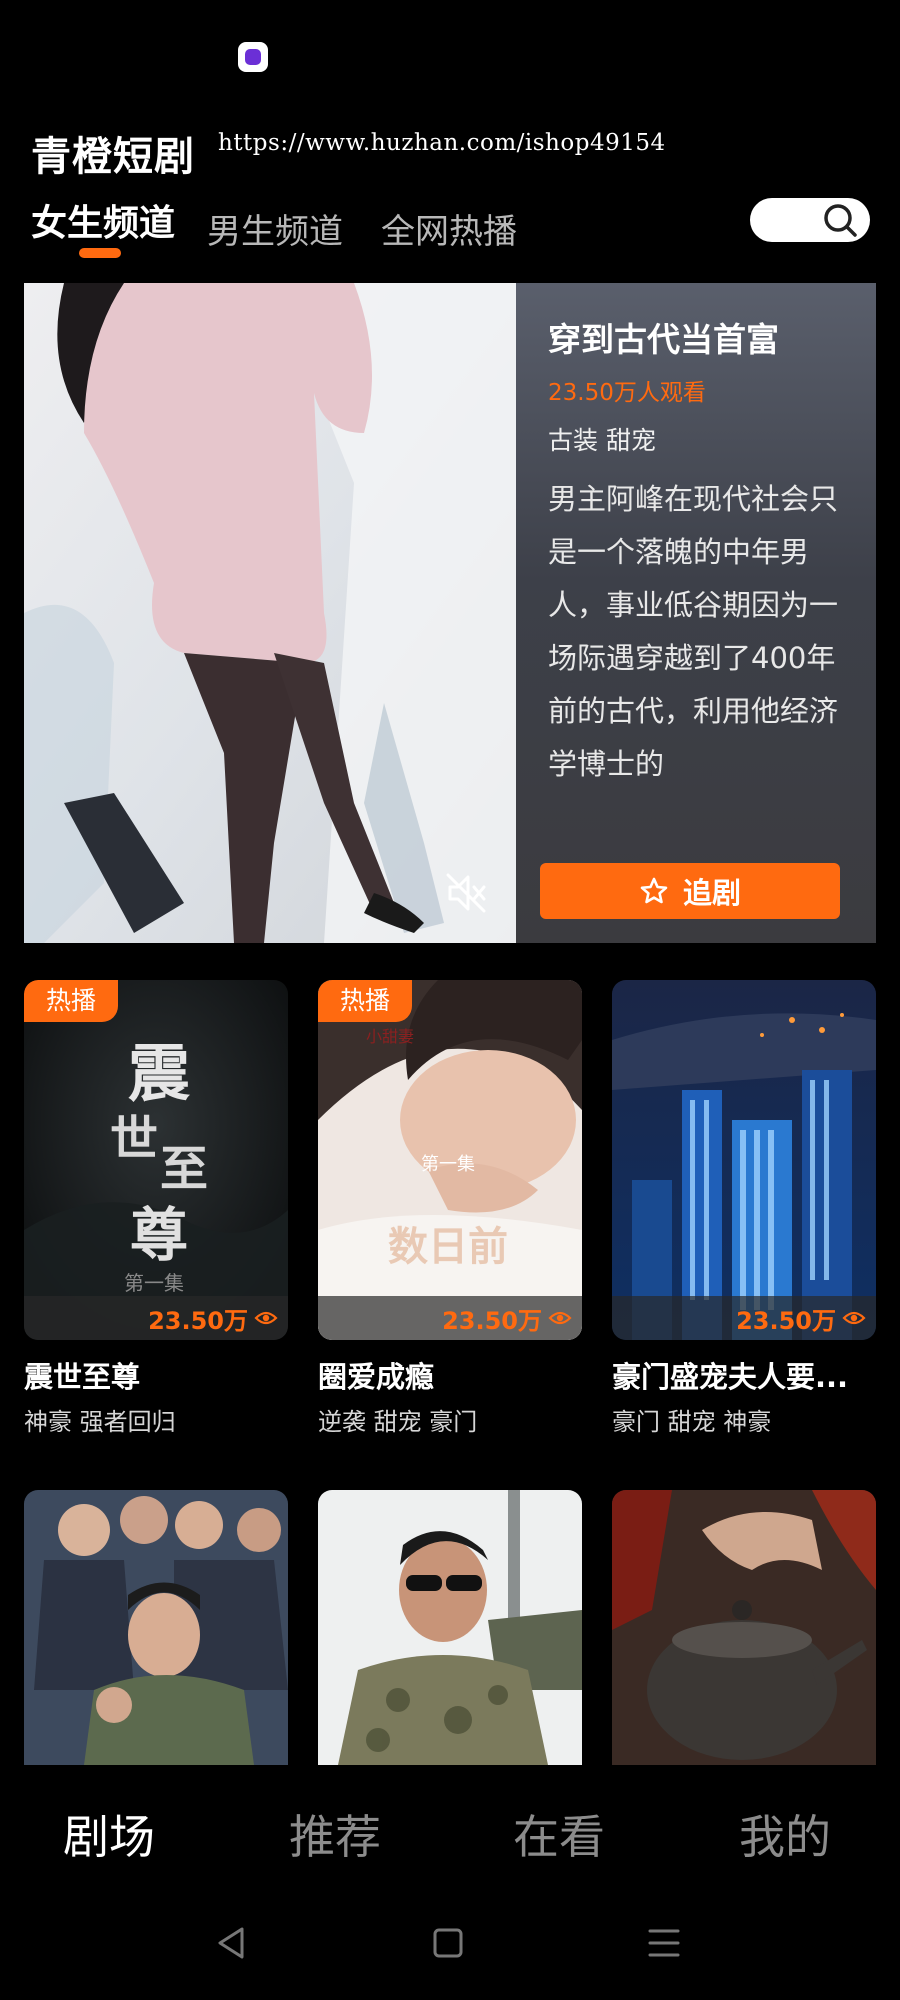 Image resolution: width=900 pixels, height=2000 pixels. What do you see at coordinates (449, 228) in the screenshot?
I see `tab-trending: 全网热播` at bounding box center [449, 228].